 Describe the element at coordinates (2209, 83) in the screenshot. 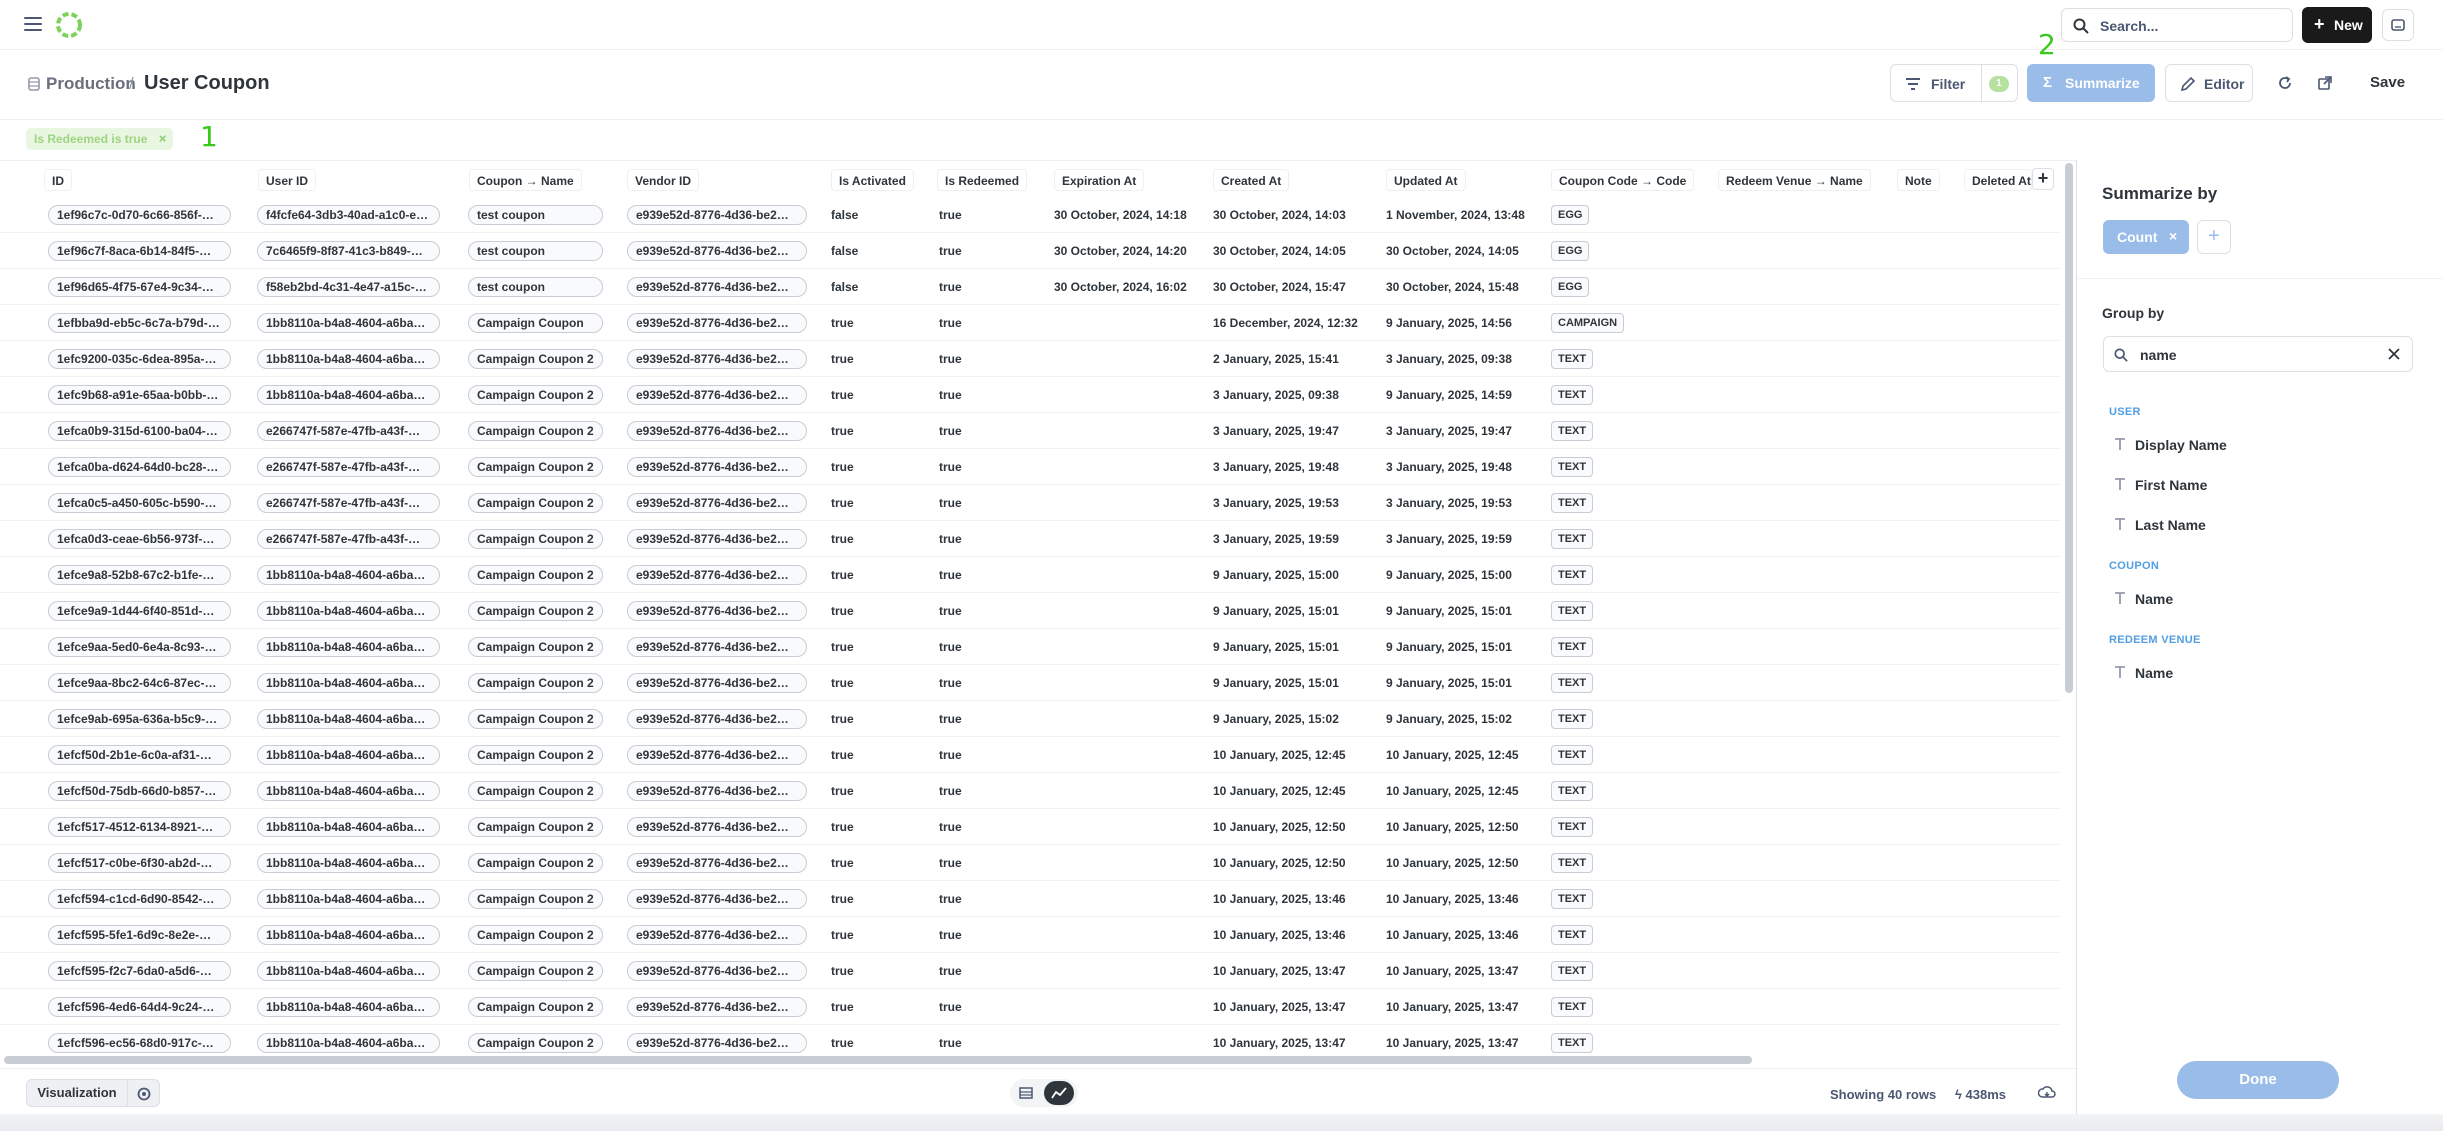

I see `editor-button: Editor` at that location.